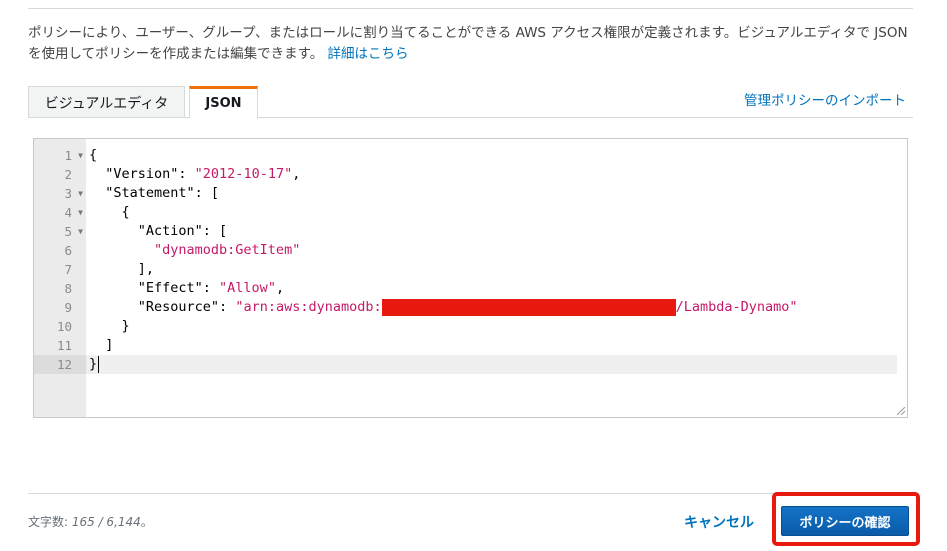 The width and height of the screenshot is (947, 551). Describe the element at coordinates (195, 250) in the screenshot. I see `code-line: "dynamodb:GetItem"` at that location.